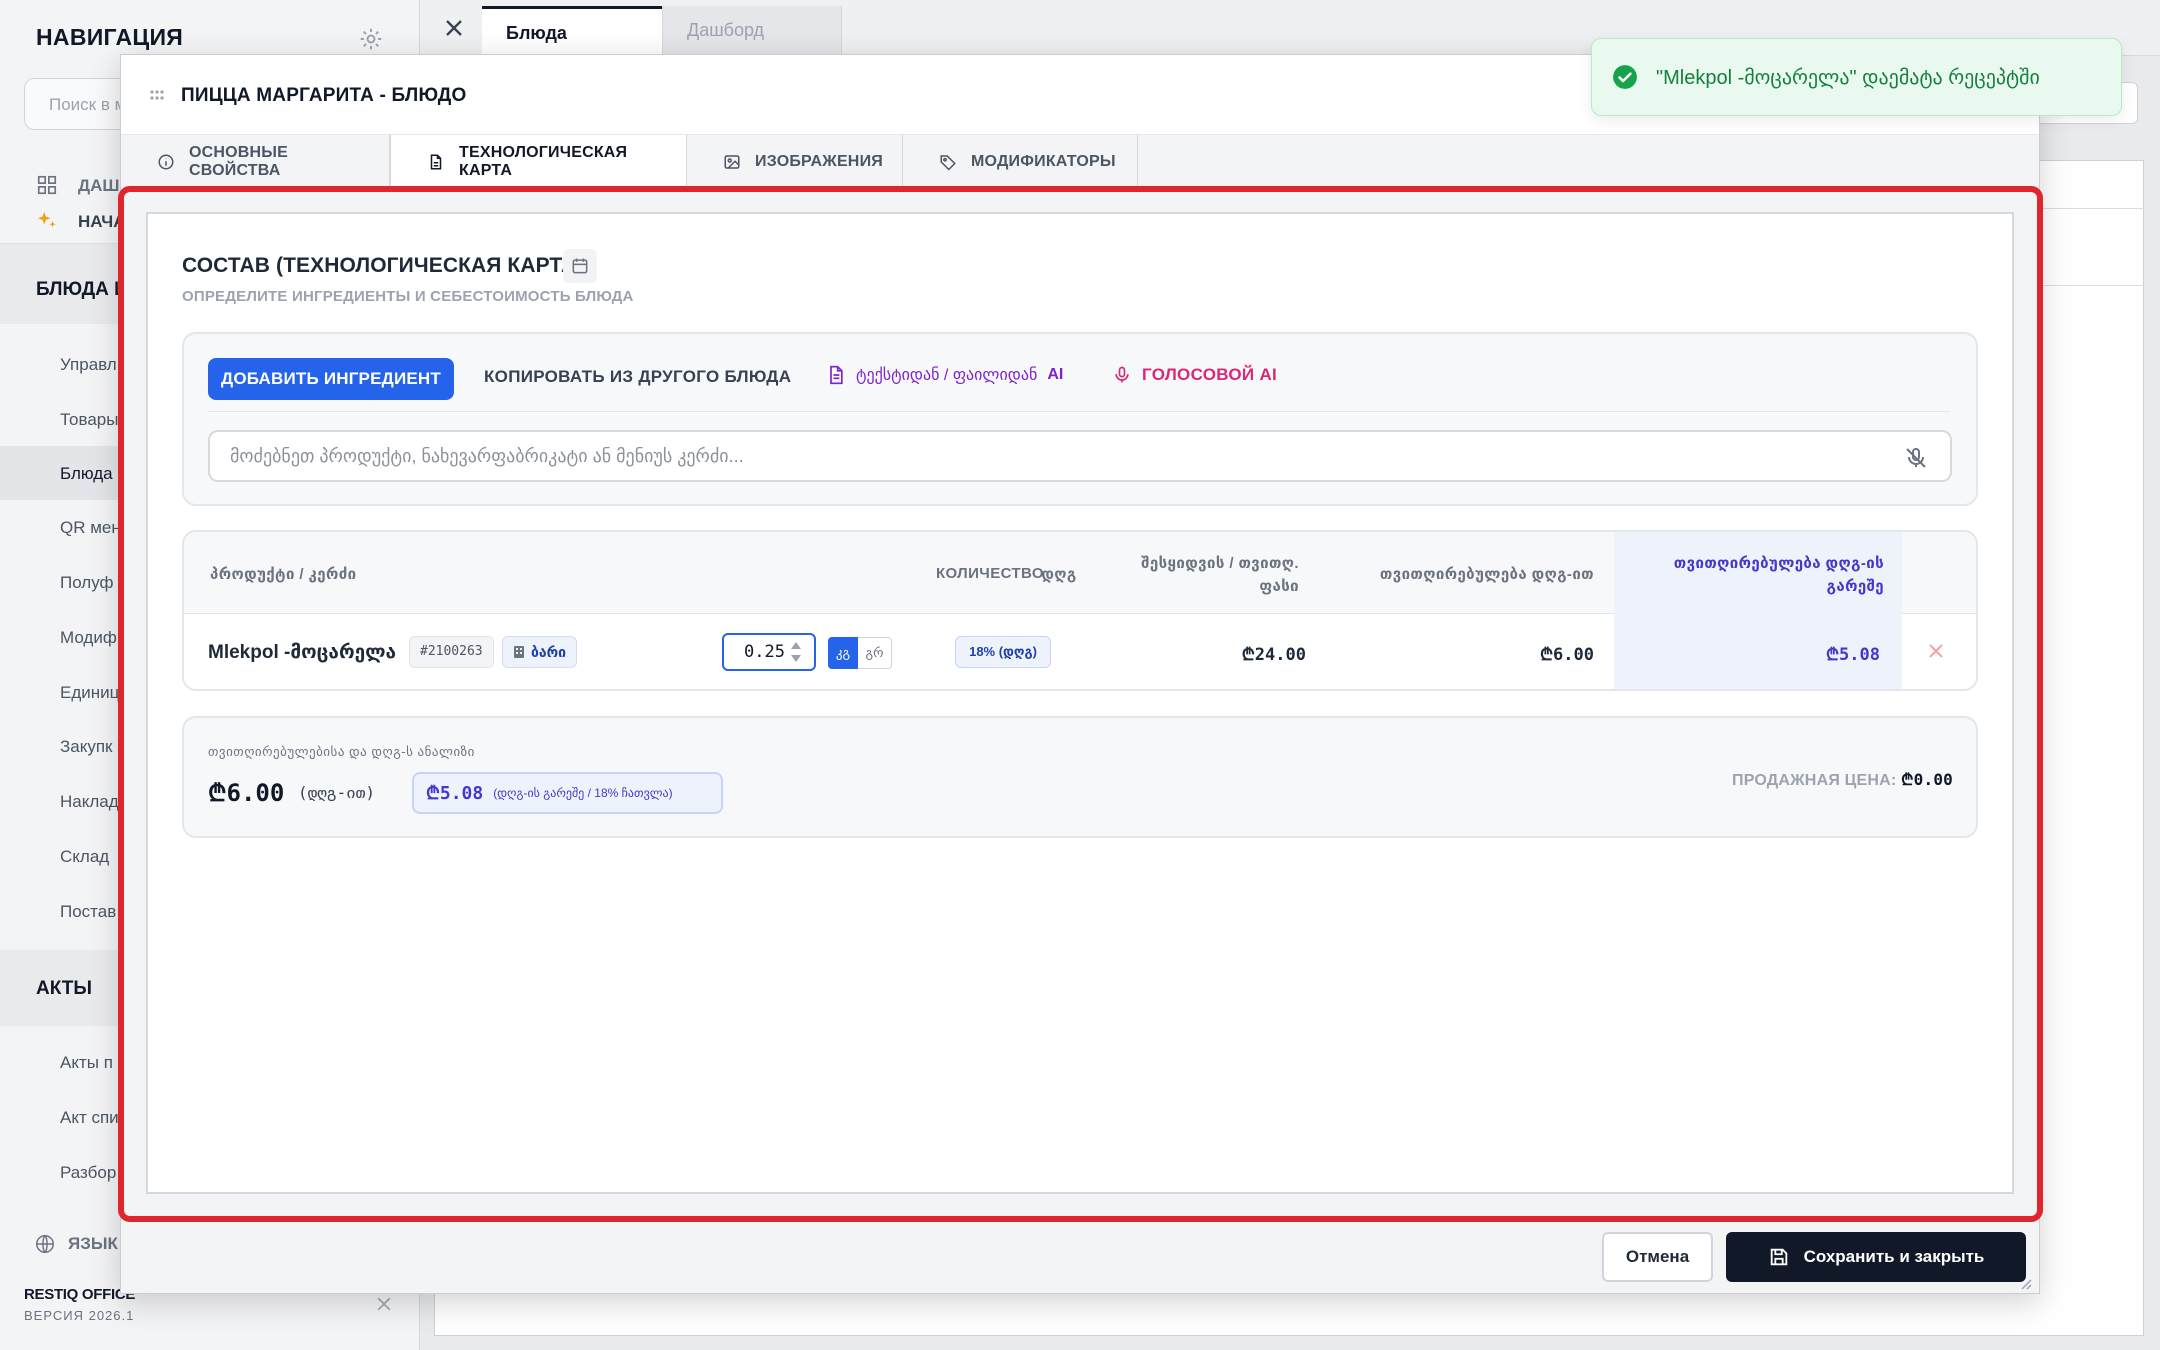 This screenshot has height=1350, width=2160. Describe the element at coordinates (80, 1294) in the screenshot. I see `brand-name: RESTIQ OFFICE` at that location.